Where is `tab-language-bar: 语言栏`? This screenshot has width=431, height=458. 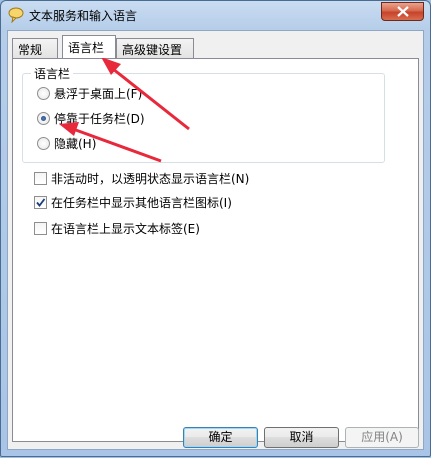 tab-language-bar: 语言栏 is located at coordinates (89, 46).